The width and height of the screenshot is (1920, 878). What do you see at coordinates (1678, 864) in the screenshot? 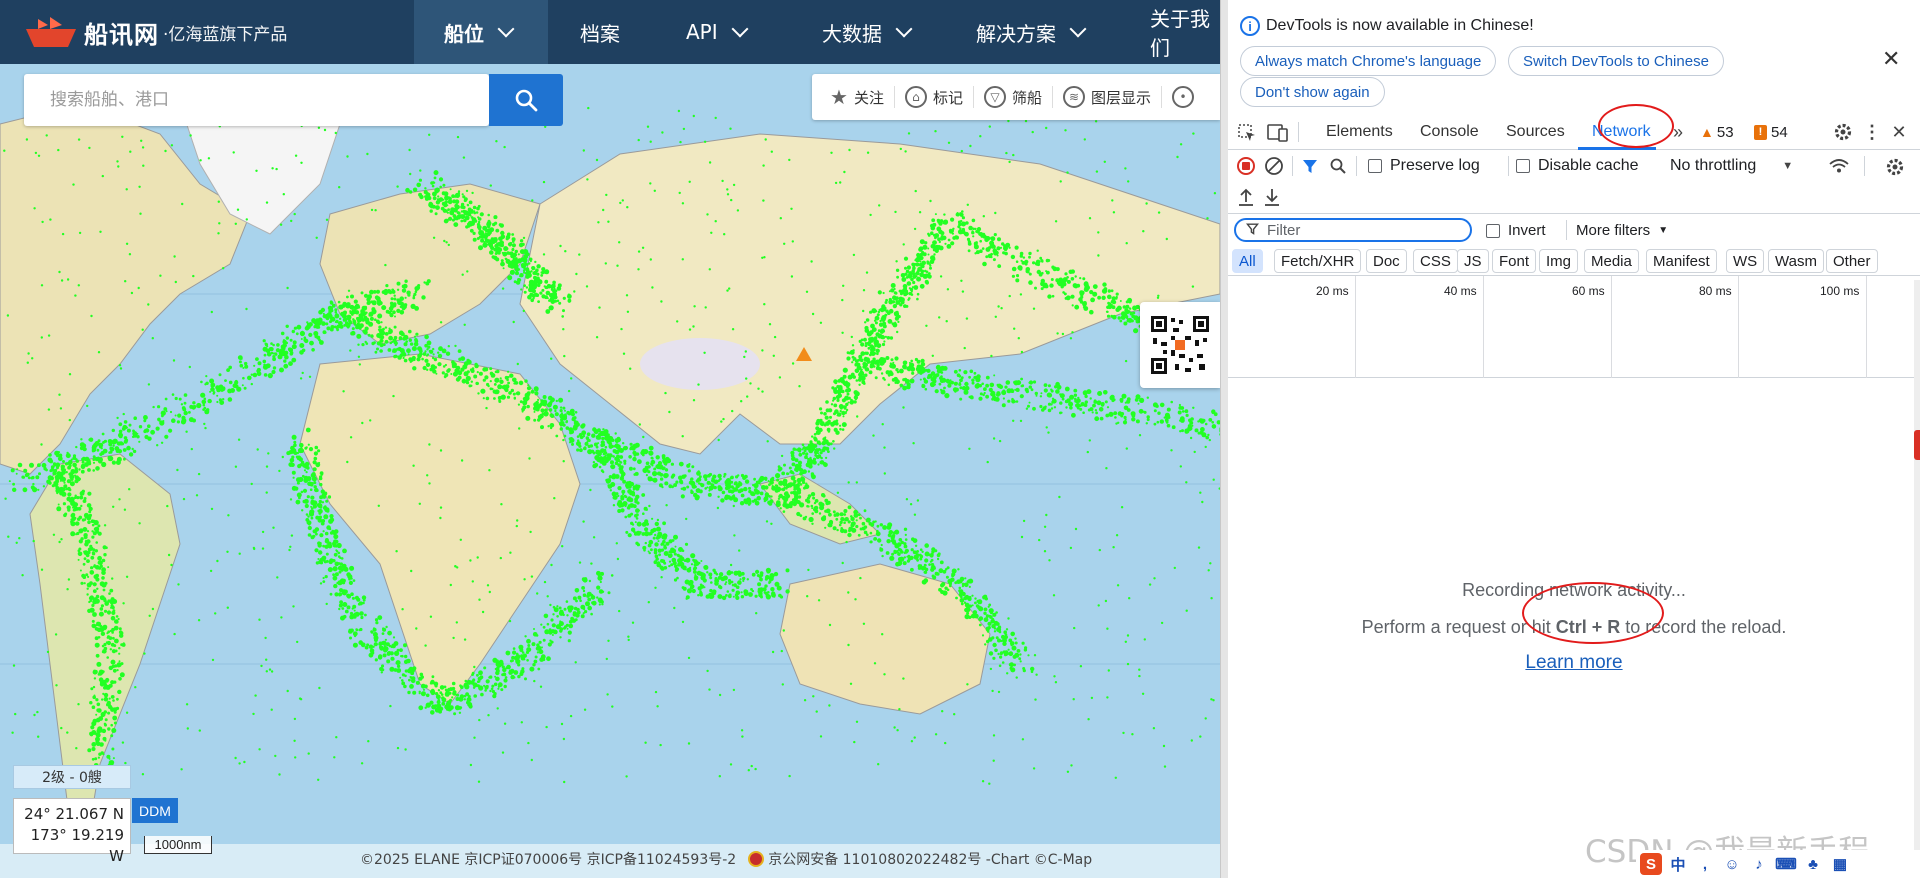
I see `ime-language-toggle: 中` at bounding box center [1678, 864].